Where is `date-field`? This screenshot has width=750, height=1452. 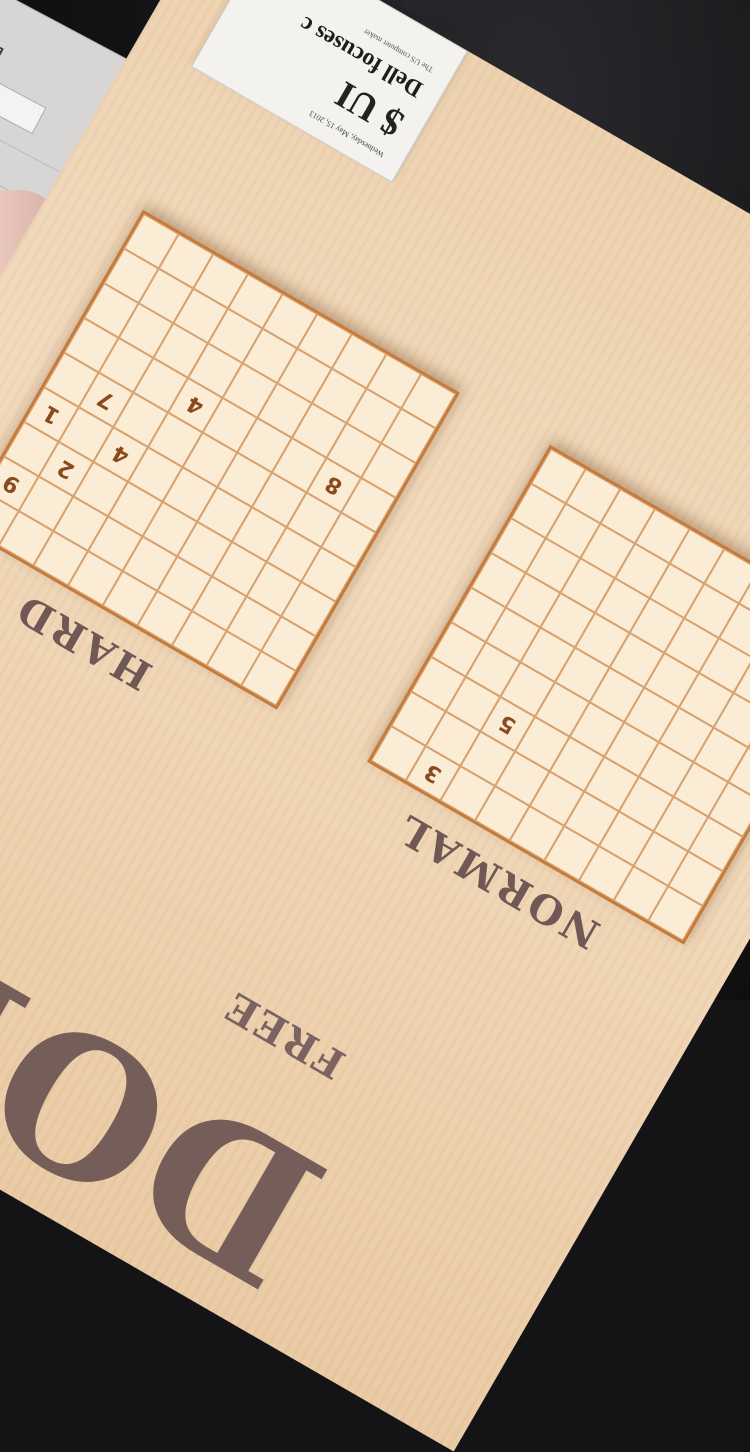
date-field is located at coordinates (23, 90).